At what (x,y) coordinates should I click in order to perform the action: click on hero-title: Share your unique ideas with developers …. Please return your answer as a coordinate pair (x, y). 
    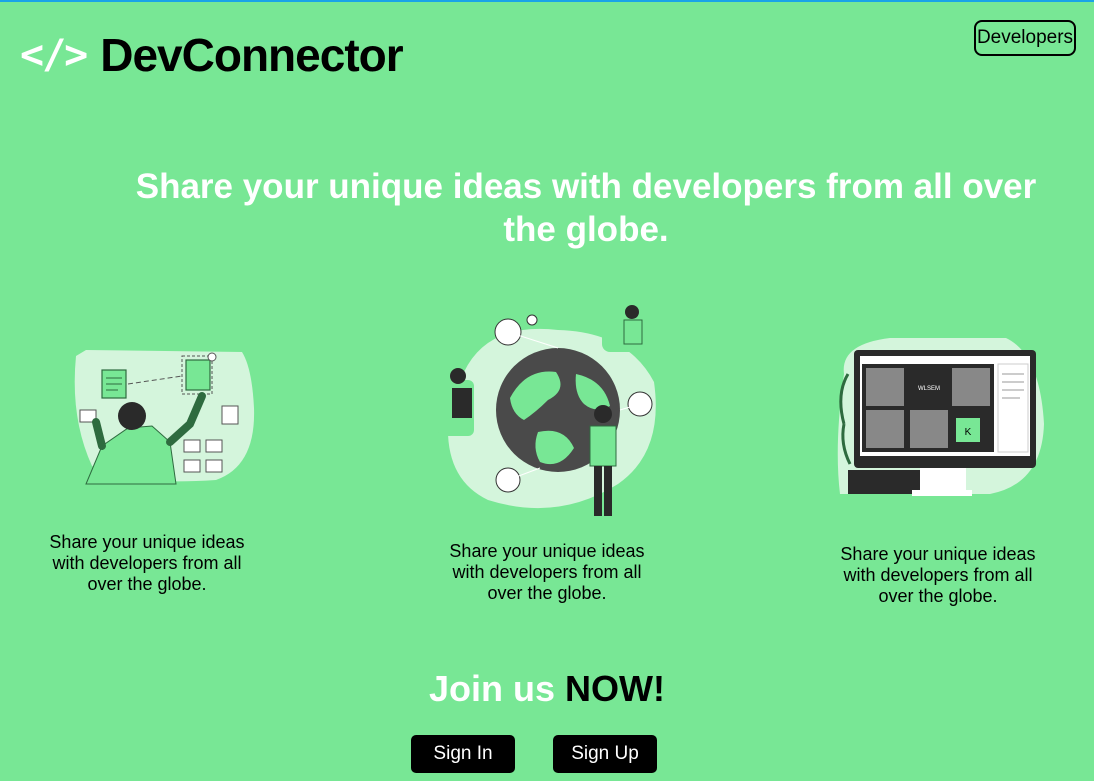
    Looking at the image, I should click on (586, 208).